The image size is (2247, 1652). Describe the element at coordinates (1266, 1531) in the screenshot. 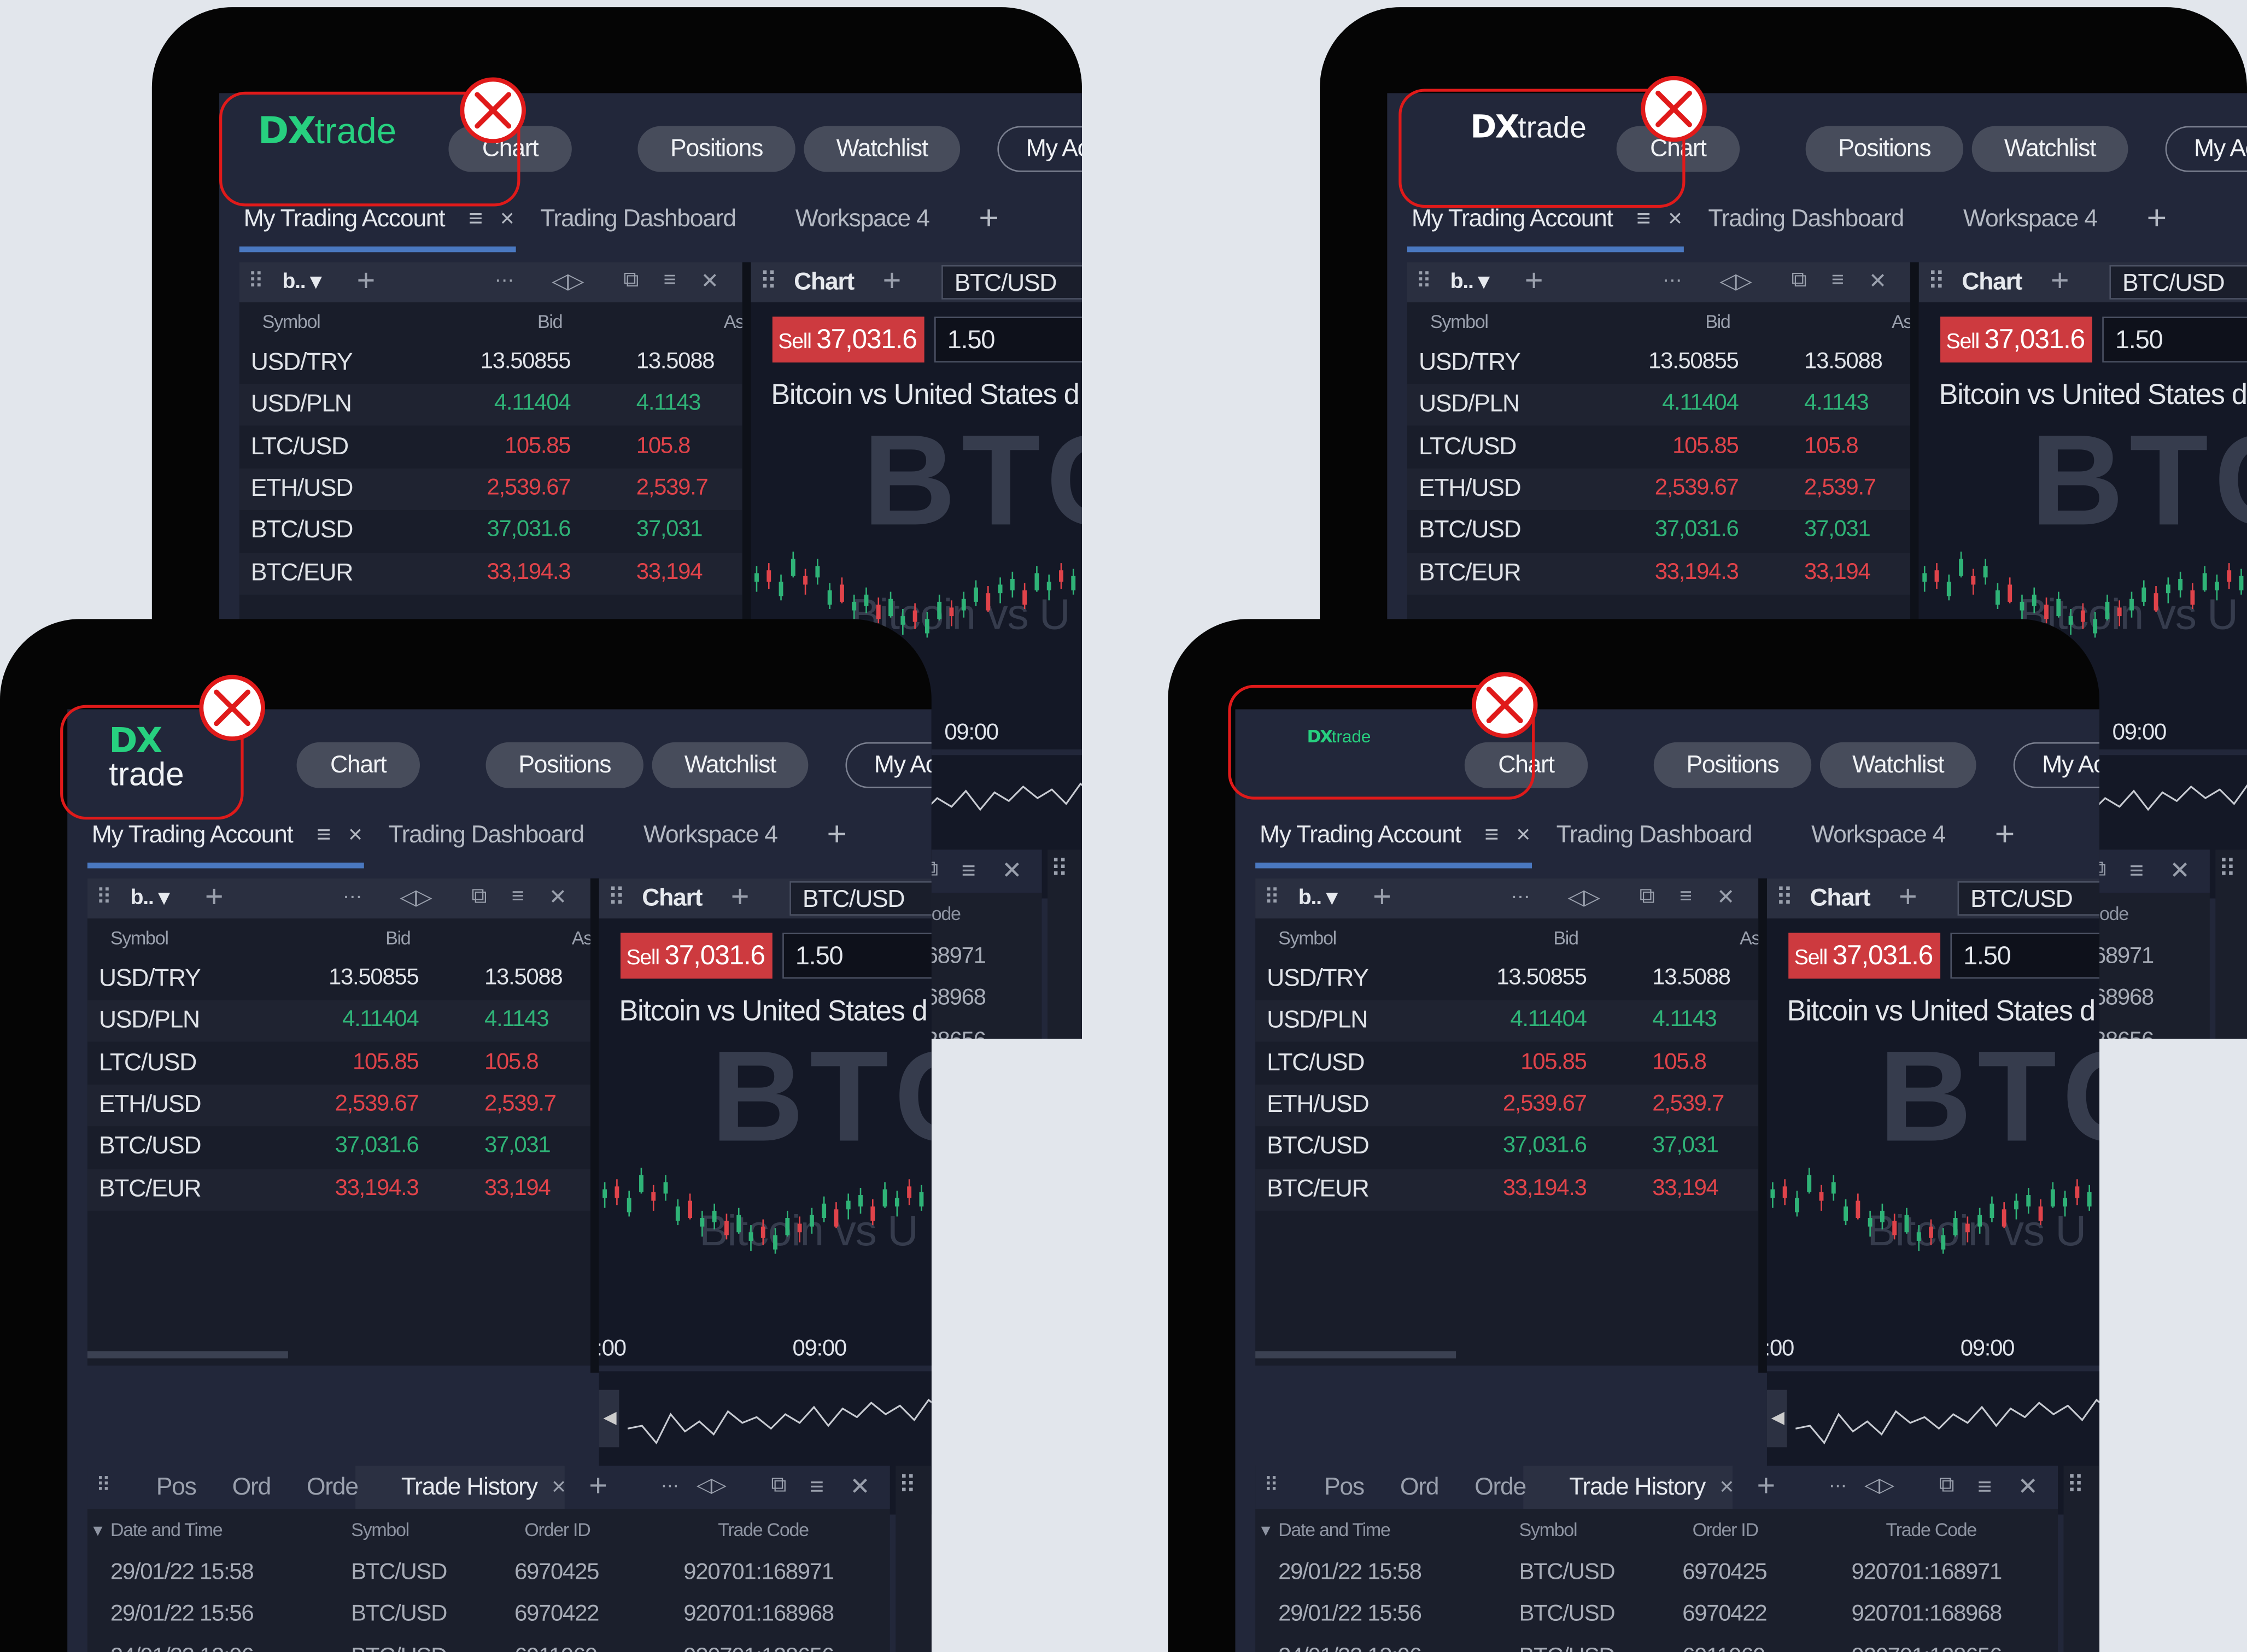

I see `sort-icon: ▾` at that location.